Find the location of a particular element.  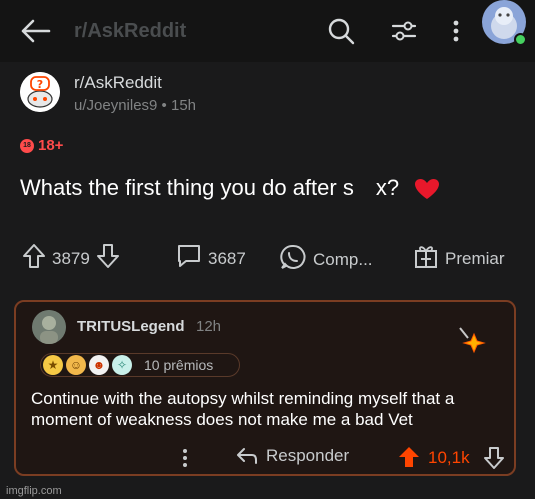

subreddit-avatar: ? is located at coordinates (40, 92).